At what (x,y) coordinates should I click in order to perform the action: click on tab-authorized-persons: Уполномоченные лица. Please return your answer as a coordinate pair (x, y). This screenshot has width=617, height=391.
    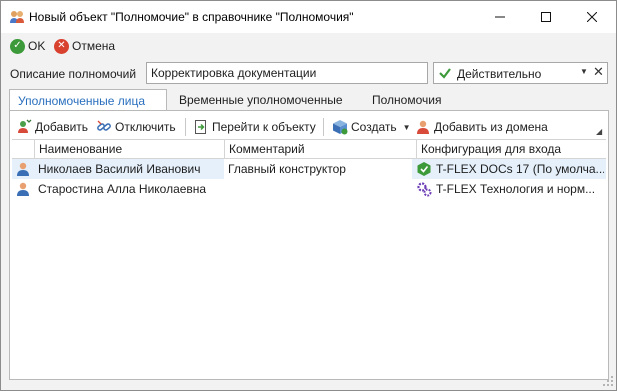
    Looking at the image, I should click on (88, 100).